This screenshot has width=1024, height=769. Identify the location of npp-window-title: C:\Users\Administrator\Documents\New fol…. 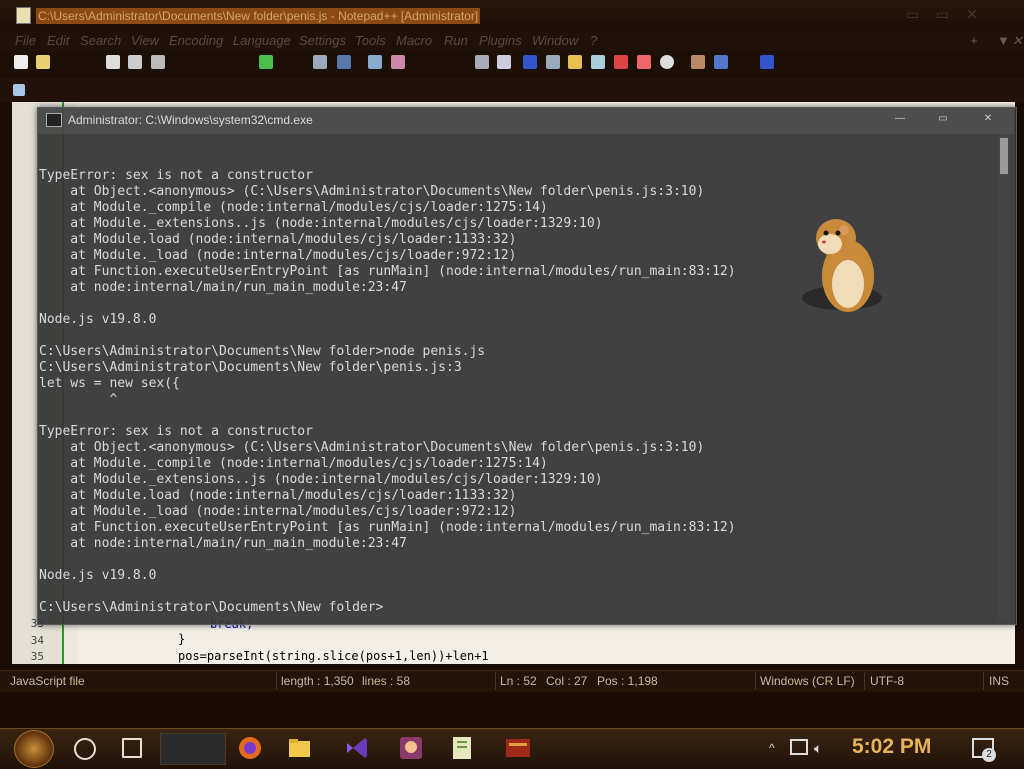
(258, 16).